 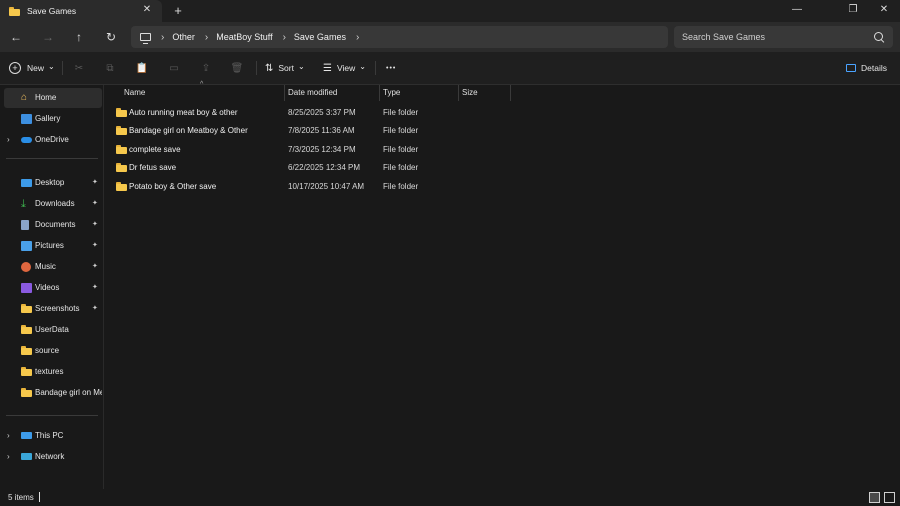 What do you see at coordinates (53, 288) in the screenshot?
I see `sidebar-item-videos: Videos ✦` at bounding box center [53, 288].